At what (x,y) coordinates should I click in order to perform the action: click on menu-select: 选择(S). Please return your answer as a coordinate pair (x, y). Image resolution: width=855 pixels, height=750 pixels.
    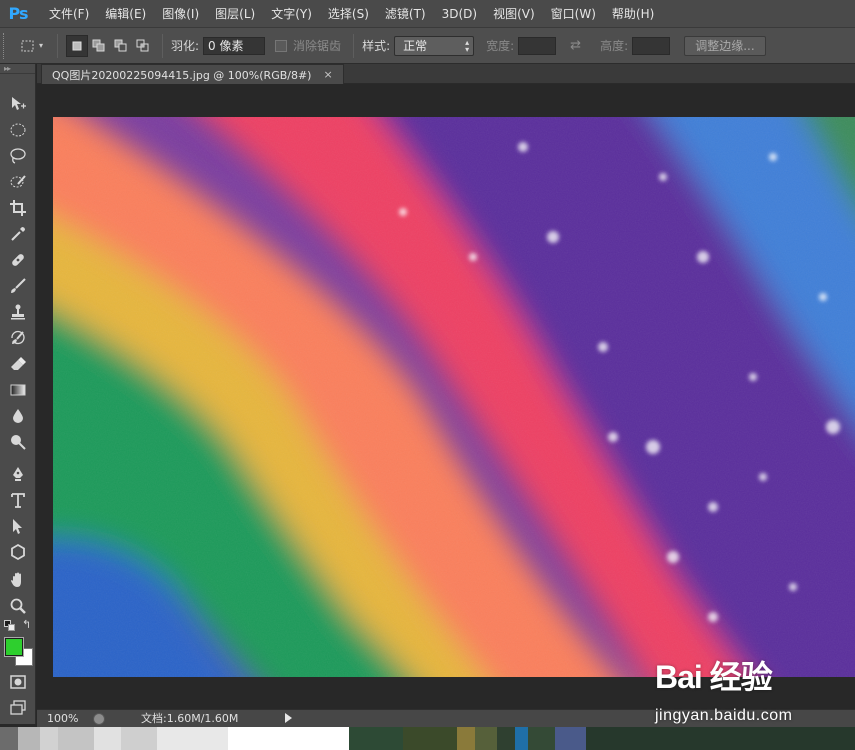
    Looking at the image, I should click on (348, 14).